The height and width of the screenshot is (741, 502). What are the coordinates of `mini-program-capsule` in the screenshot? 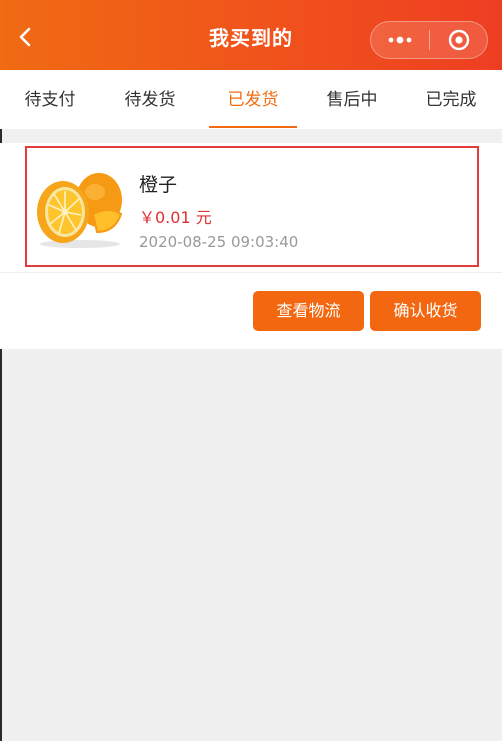 It's located at (429, 40).